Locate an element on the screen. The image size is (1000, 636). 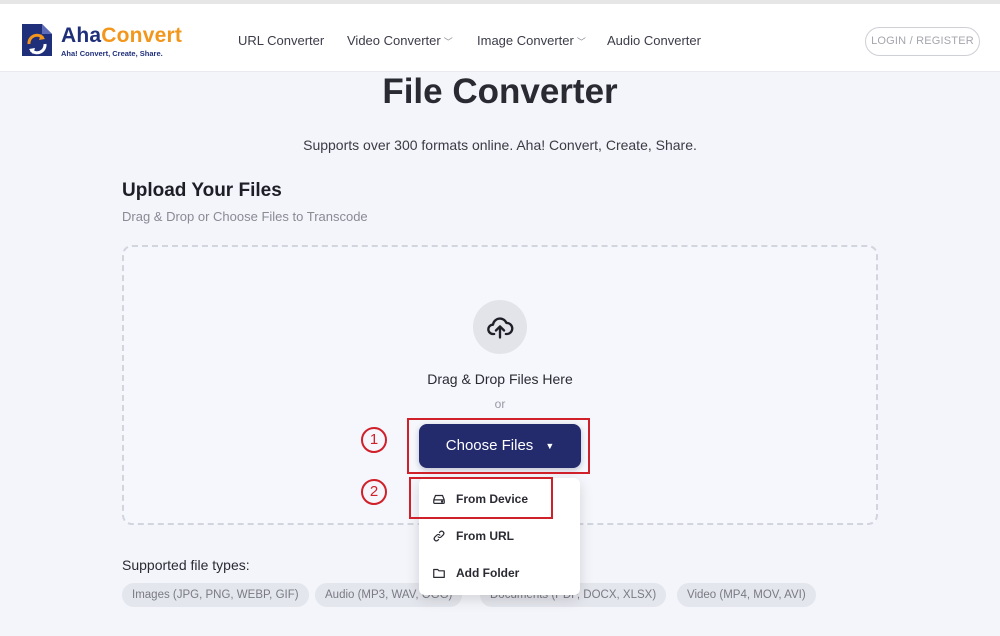
annotation-step-1: 1 is located at coordinates (374, 440).